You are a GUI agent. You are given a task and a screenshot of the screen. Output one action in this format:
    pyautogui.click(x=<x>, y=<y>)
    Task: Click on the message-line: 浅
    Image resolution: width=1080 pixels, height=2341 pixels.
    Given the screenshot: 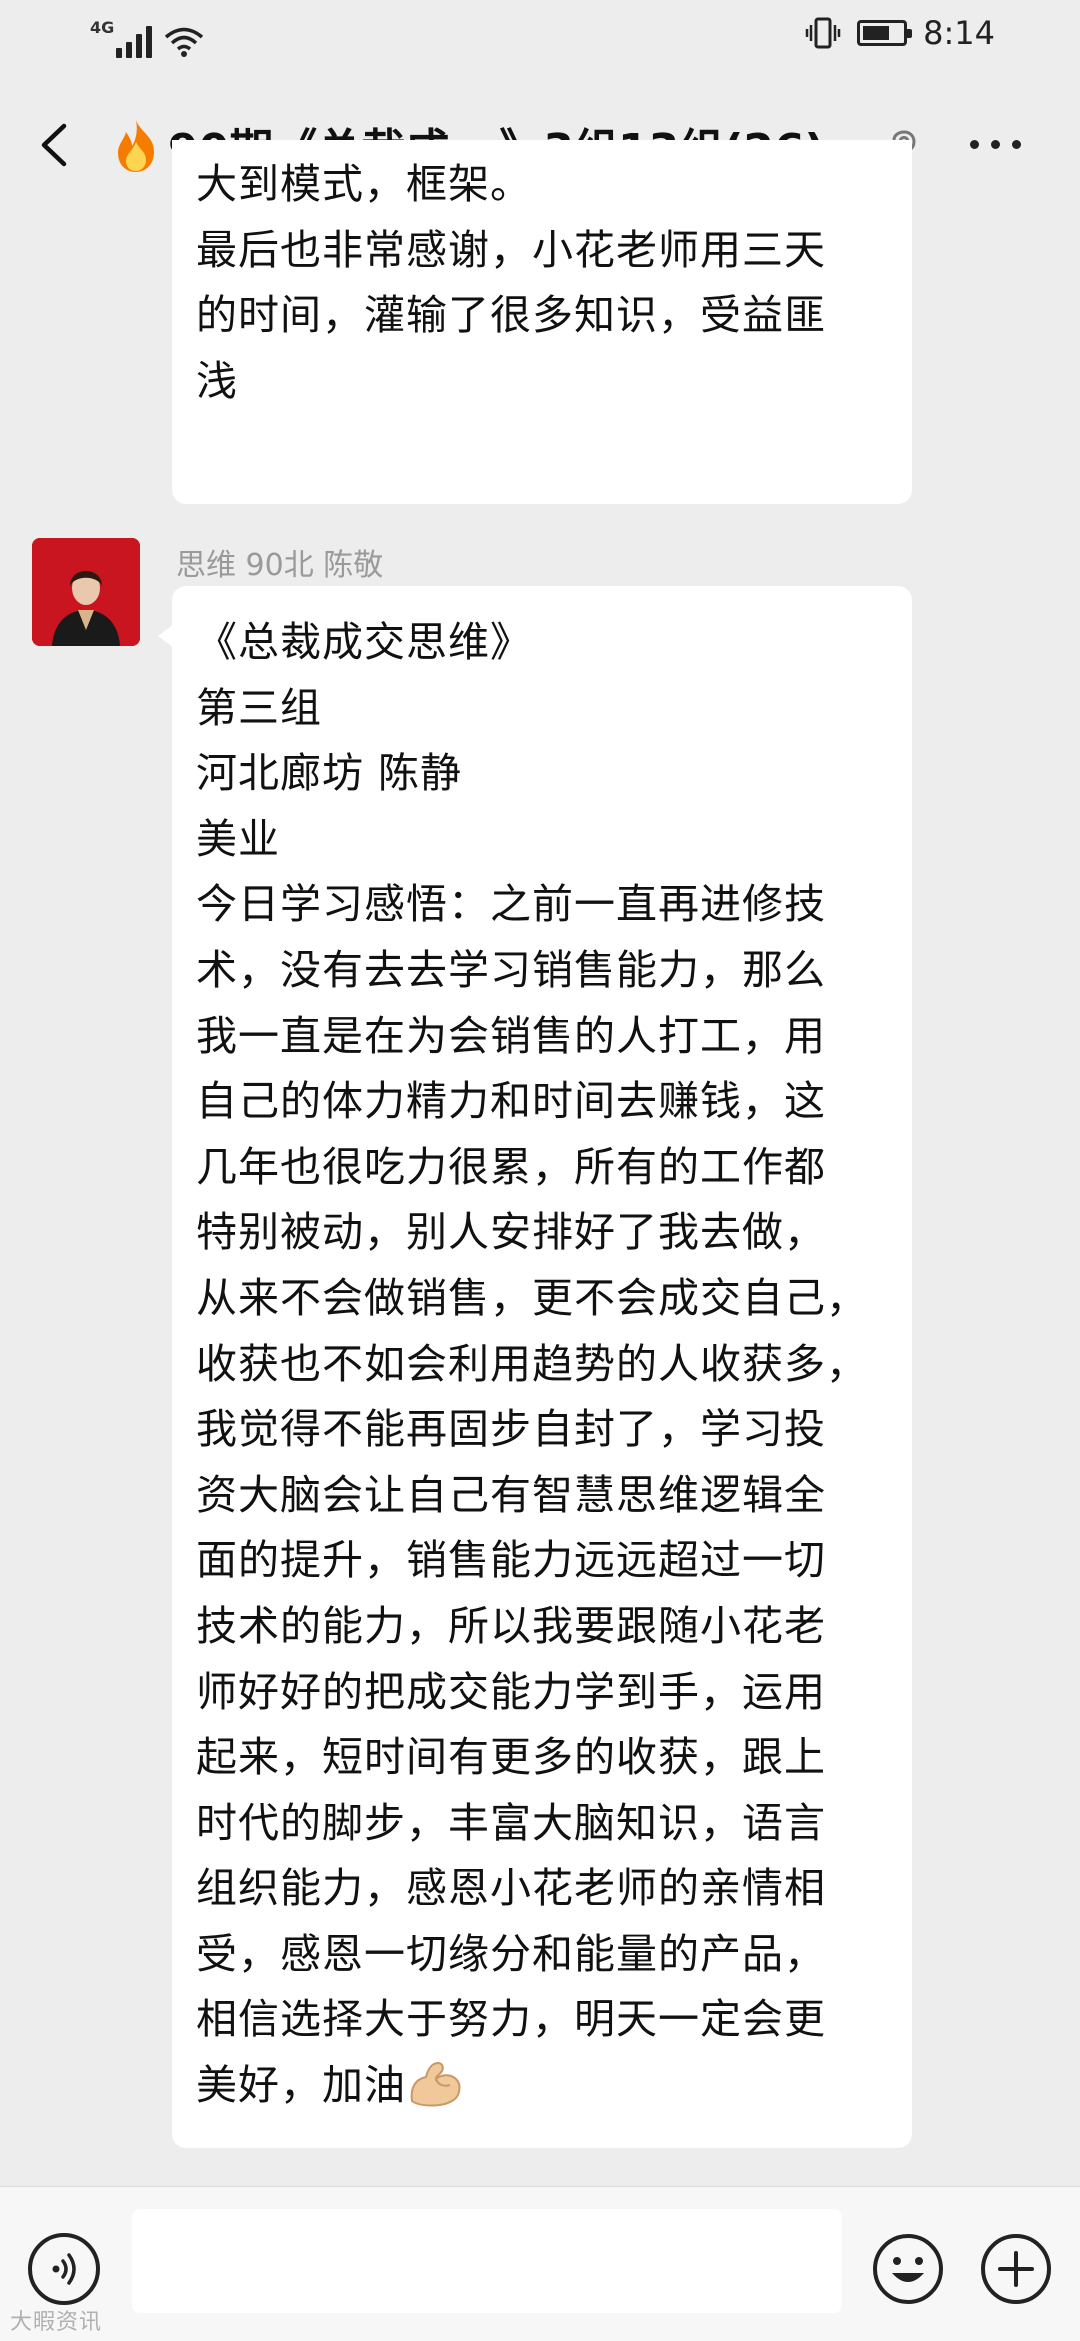 What is the action you would take?
    pyautogui.click(x=217, y=380)
    